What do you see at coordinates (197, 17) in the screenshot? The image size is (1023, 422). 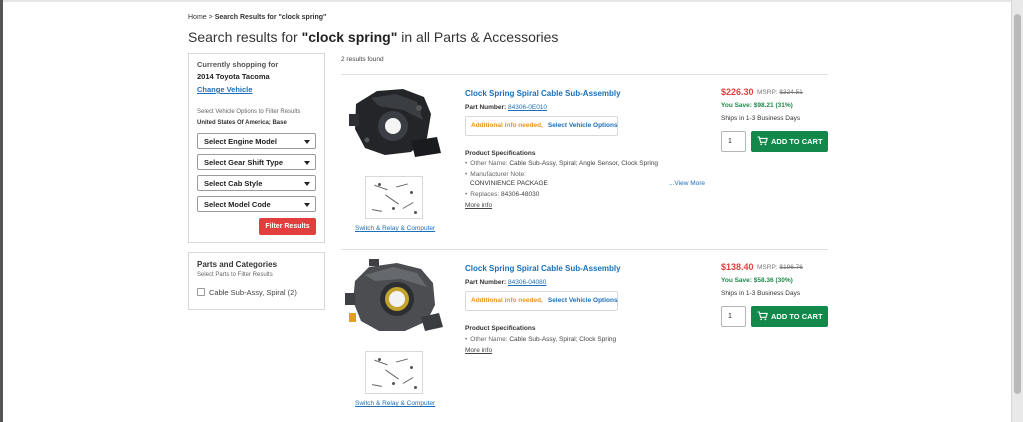 I see `breadcrumb-home: Home` at bounding box center [197, 17].